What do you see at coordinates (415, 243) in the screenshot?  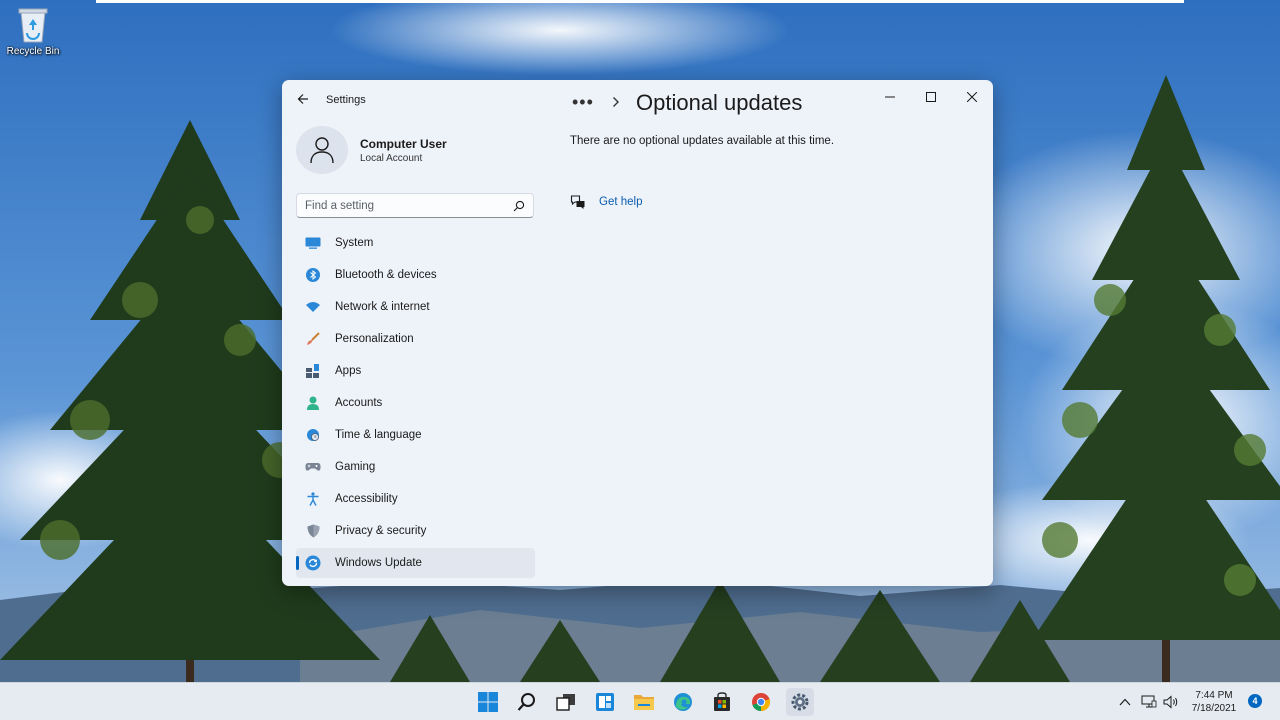 I see `sidebar-item-system: System` at bounding box center [415, 243].